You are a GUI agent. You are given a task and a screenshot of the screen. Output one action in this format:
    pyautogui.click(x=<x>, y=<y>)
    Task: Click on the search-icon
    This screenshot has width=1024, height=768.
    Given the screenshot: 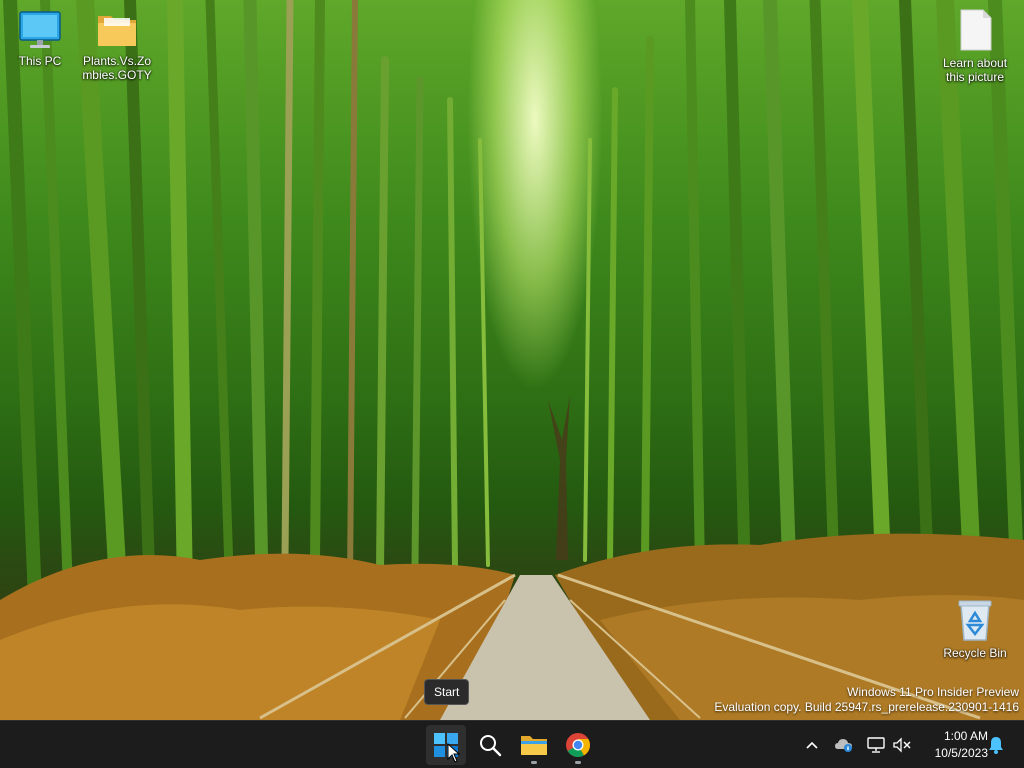 What is the action you would take?
    pyautogui.click(x=491, y=746)
    